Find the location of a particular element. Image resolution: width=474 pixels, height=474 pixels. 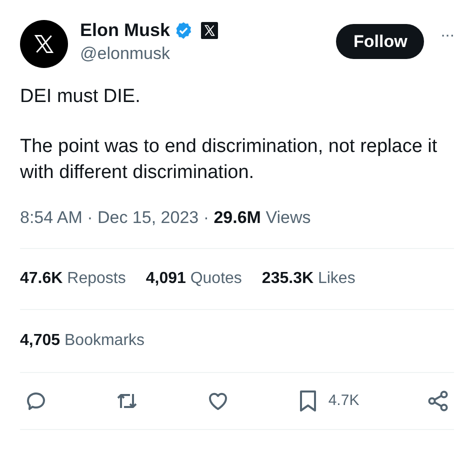

post-text: DEI must DIE. is located at coordinates (81, 97).